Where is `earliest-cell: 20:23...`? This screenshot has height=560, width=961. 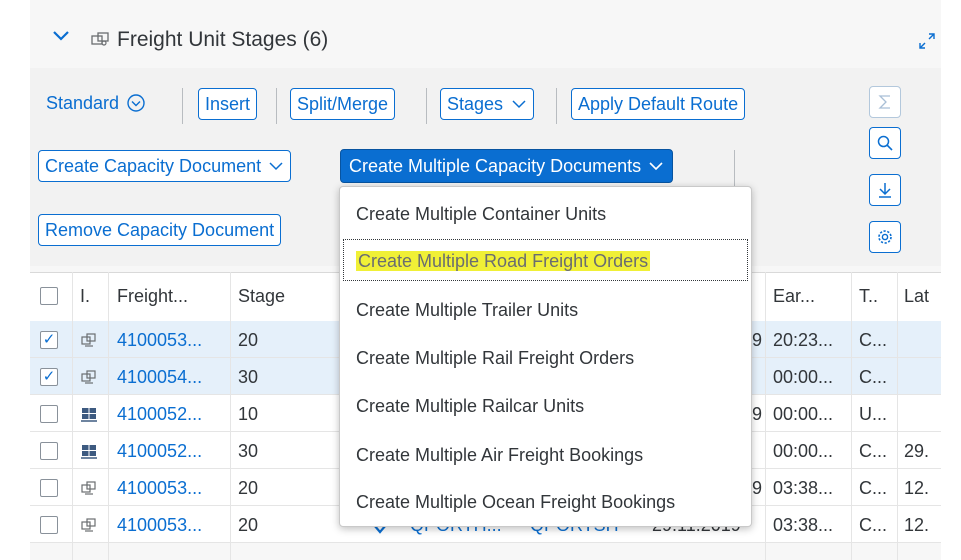 earliest-cell: 20:23... is located at coordinates (803, 340).